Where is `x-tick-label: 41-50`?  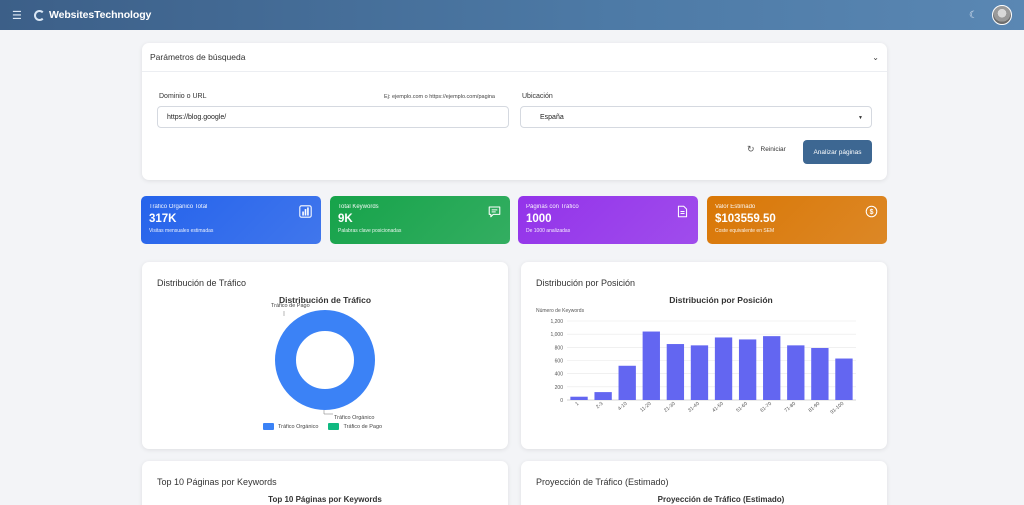
x-tick-label: 41-50 is located at coordinates (718, 407).